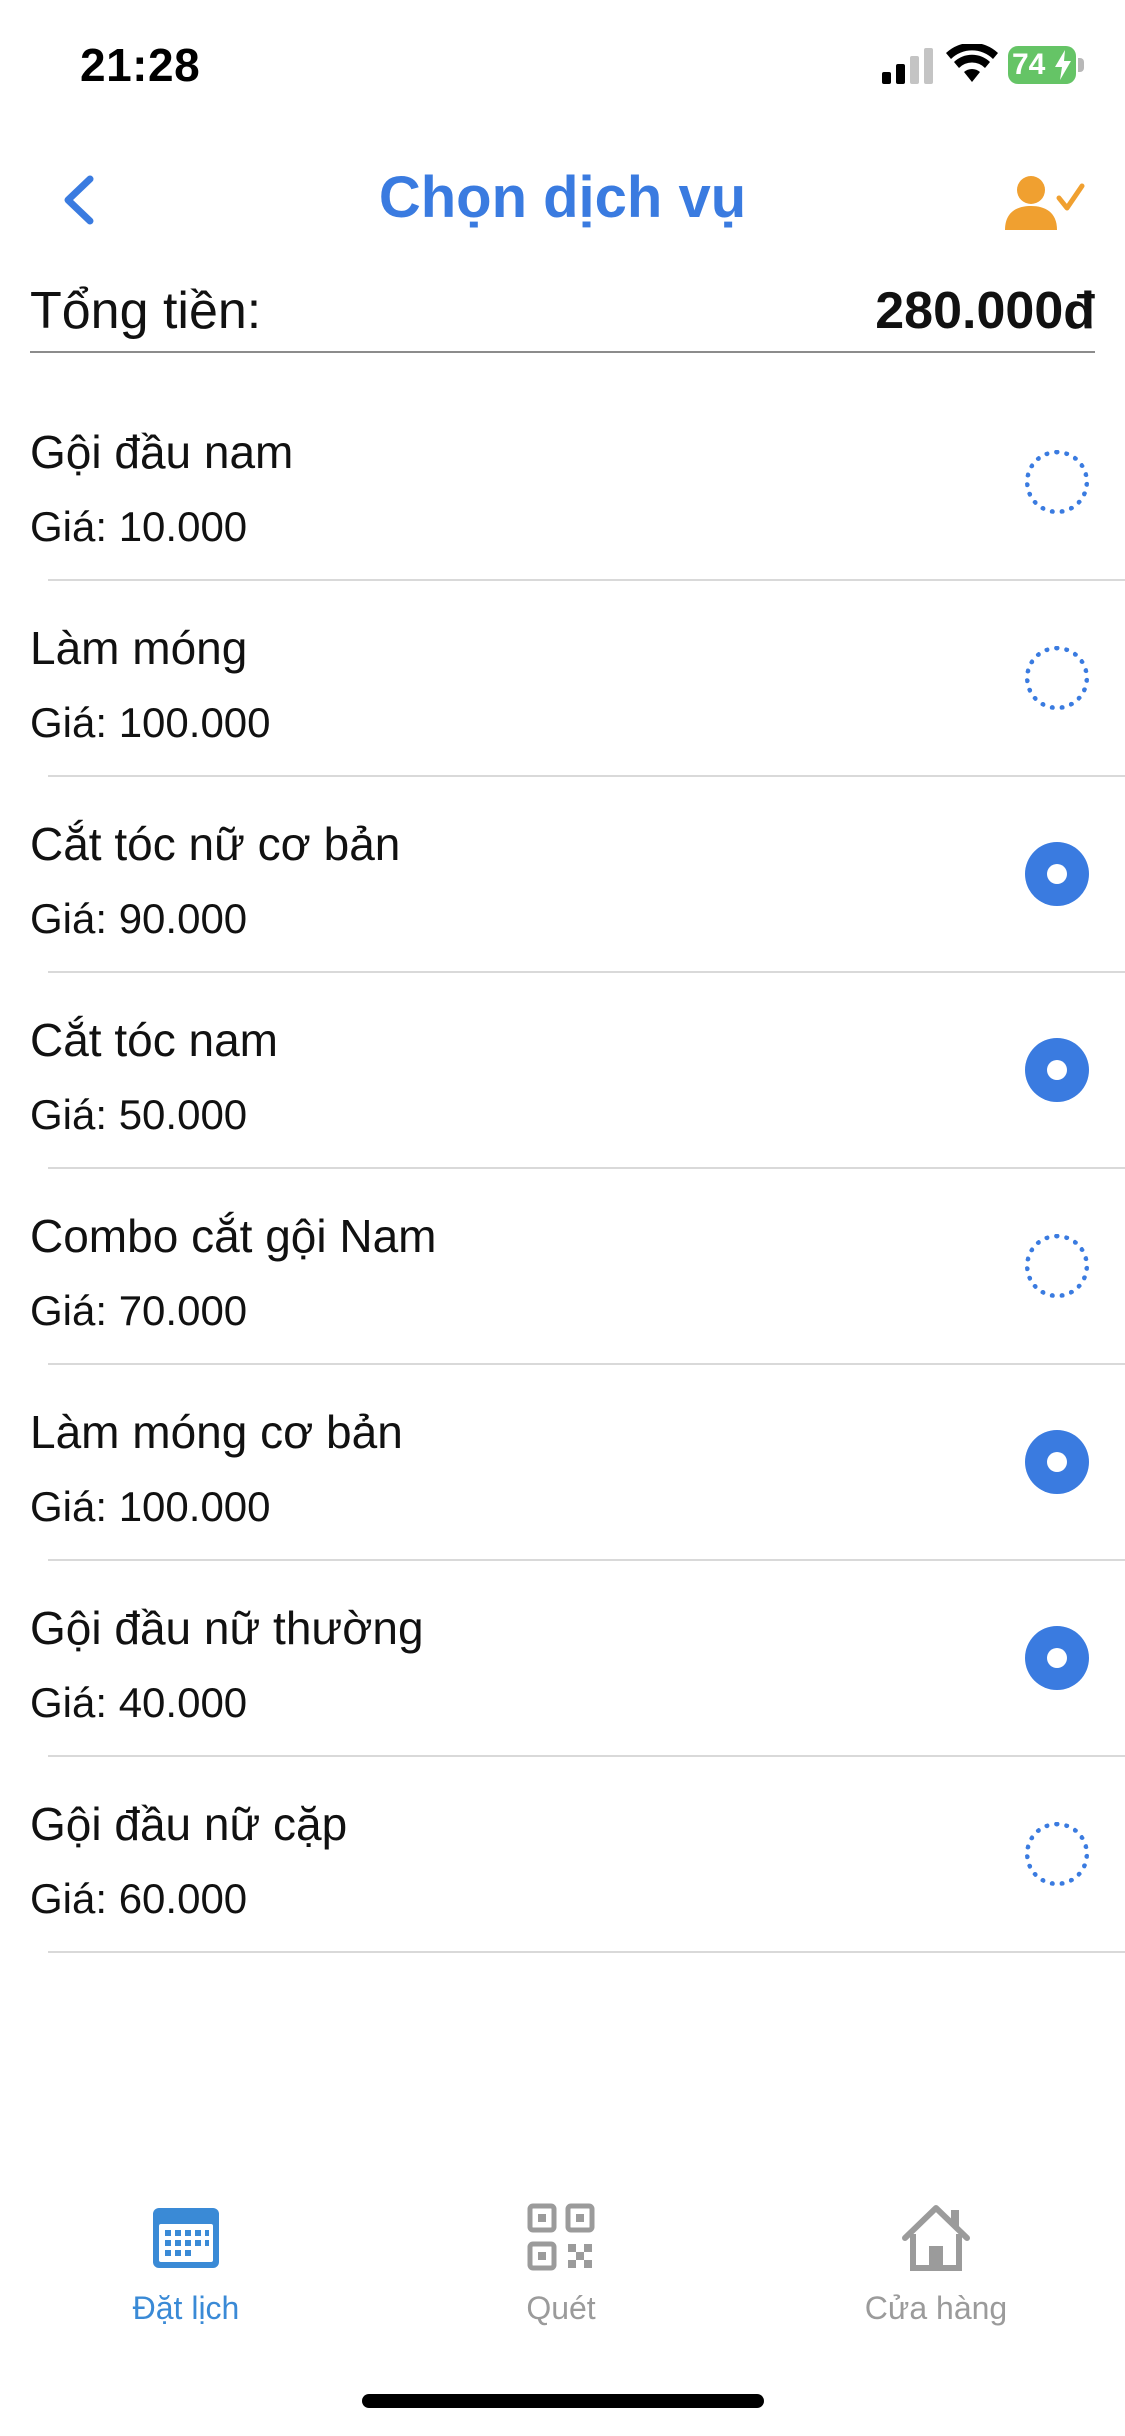 This screenshot has height=2436, width=1125. I want to click on service-price: Giá: 70.000, so click(139, 1310).